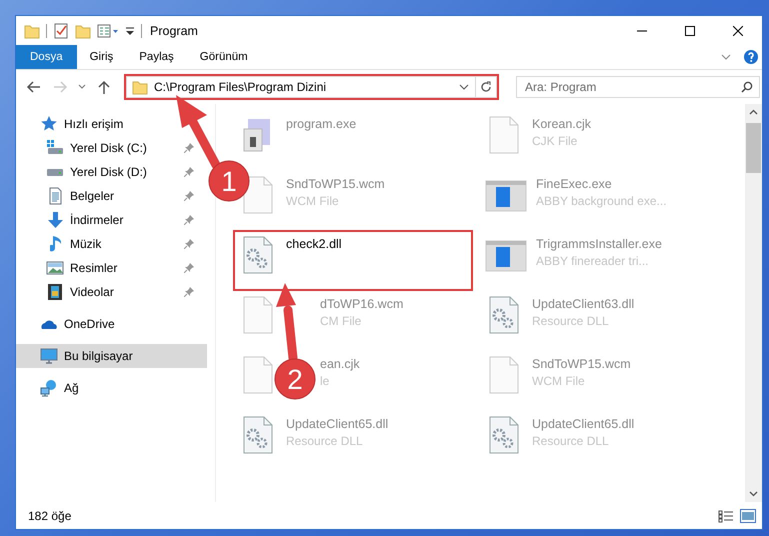 This screenshot has width=769, height=536. I want to click on help-icon, so click(751, 57).